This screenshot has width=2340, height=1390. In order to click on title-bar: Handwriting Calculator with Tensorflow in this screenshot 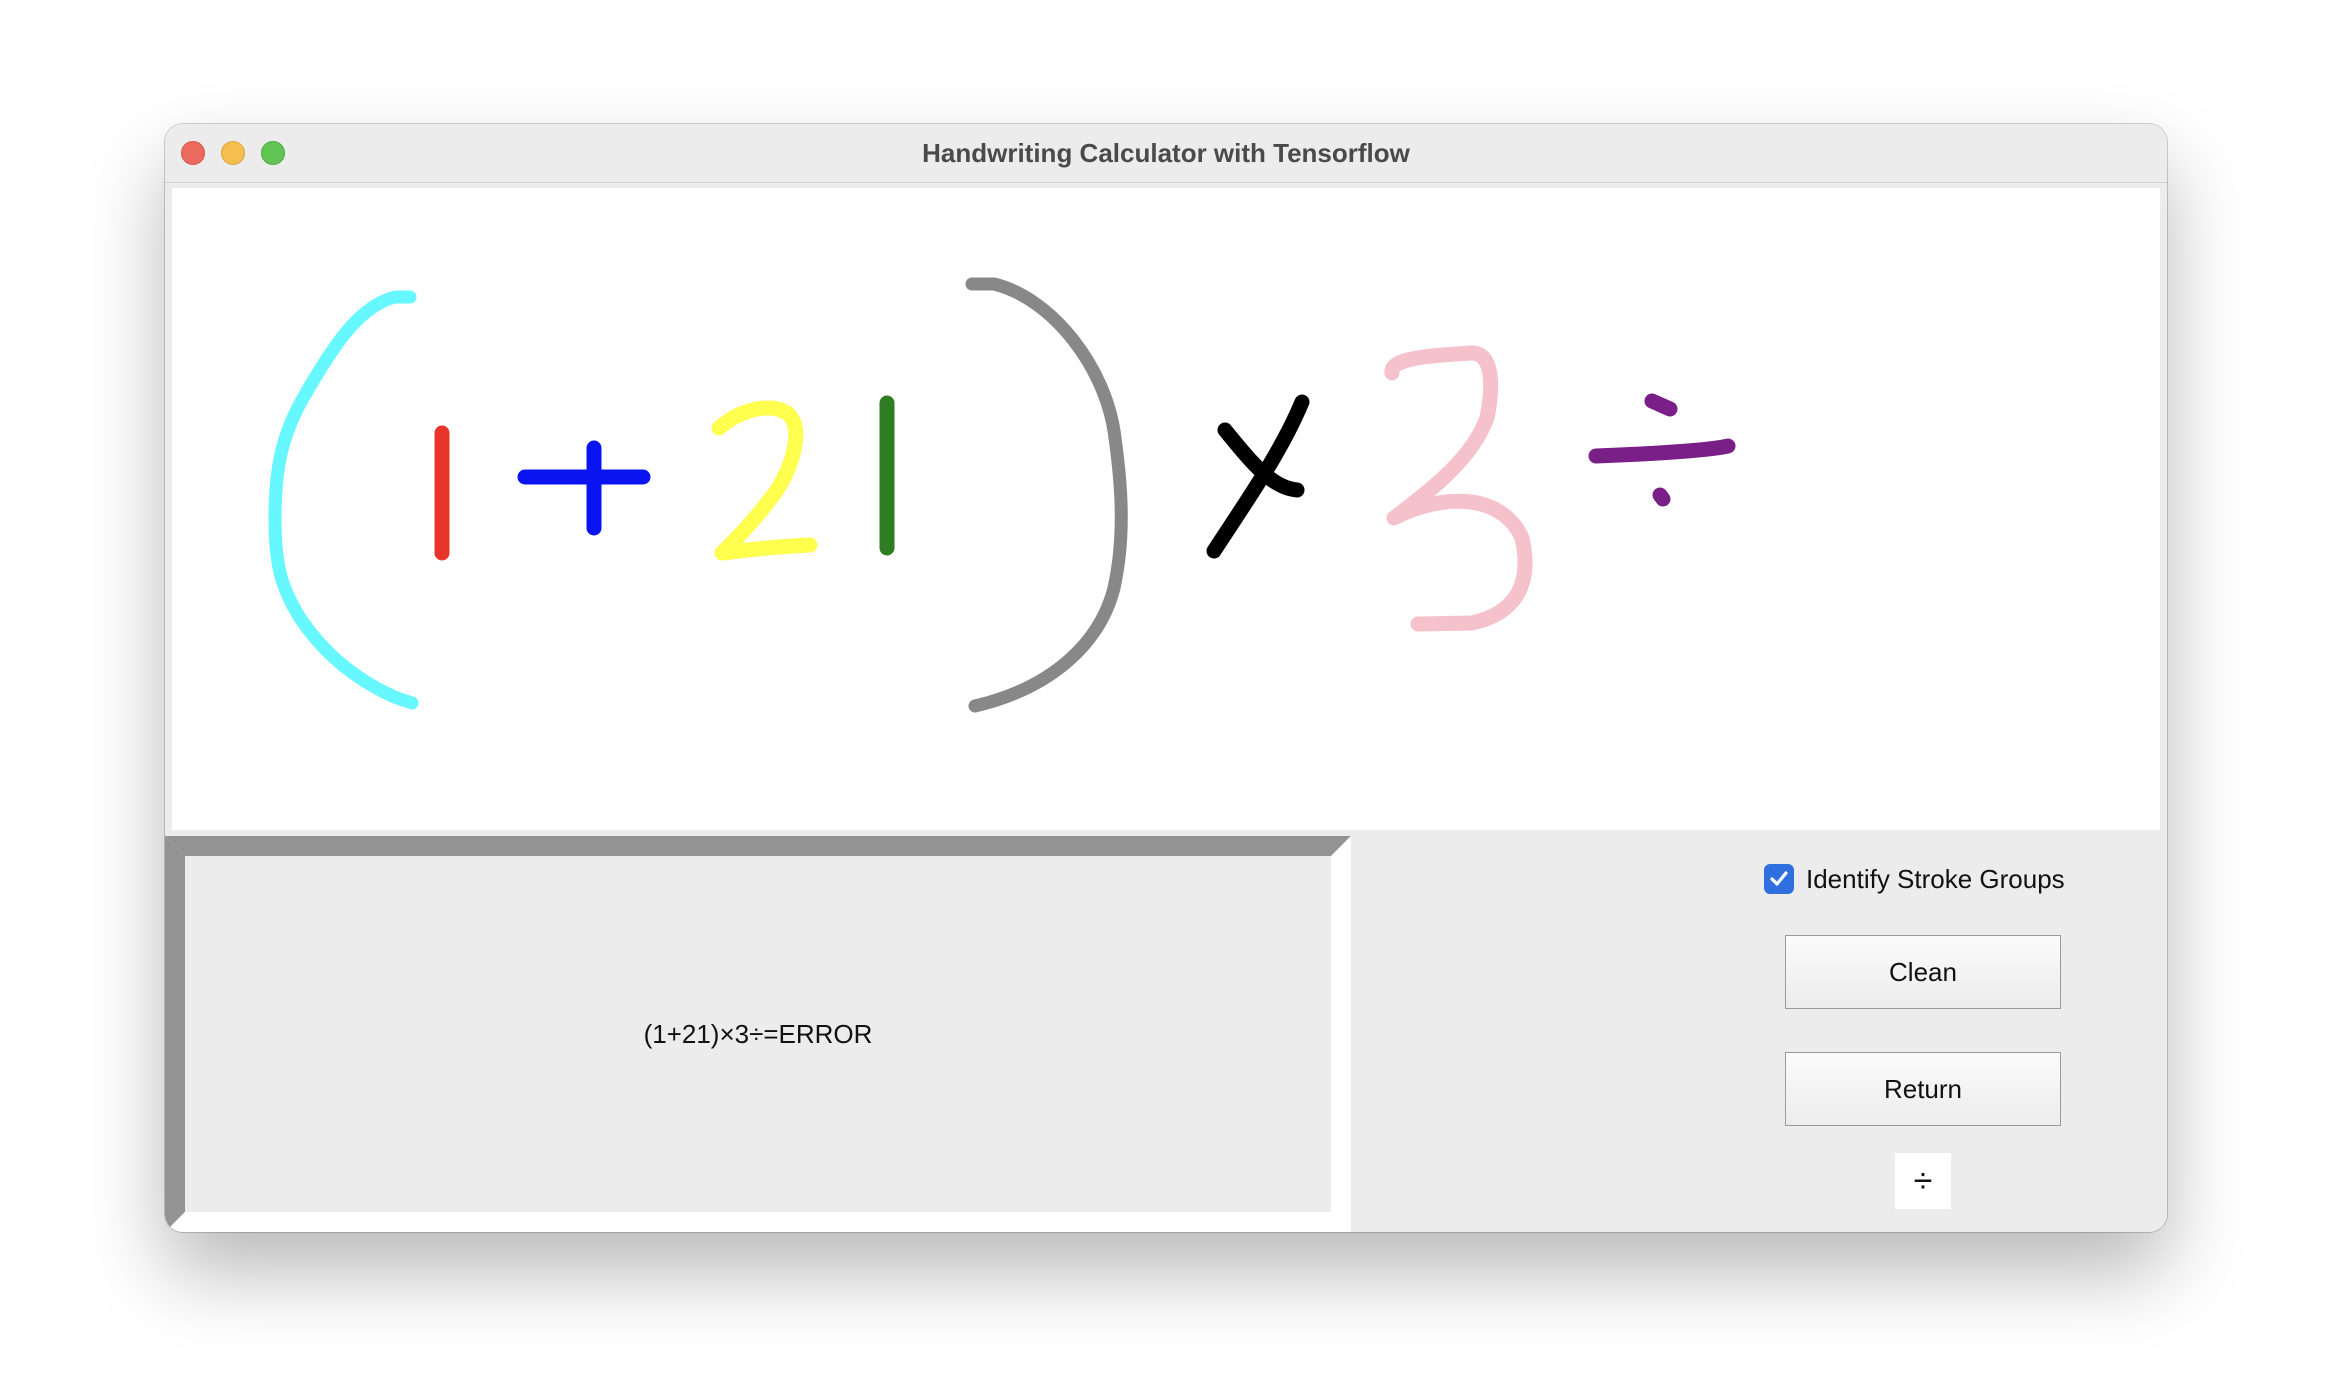, I will do `click(1166, 153)`.